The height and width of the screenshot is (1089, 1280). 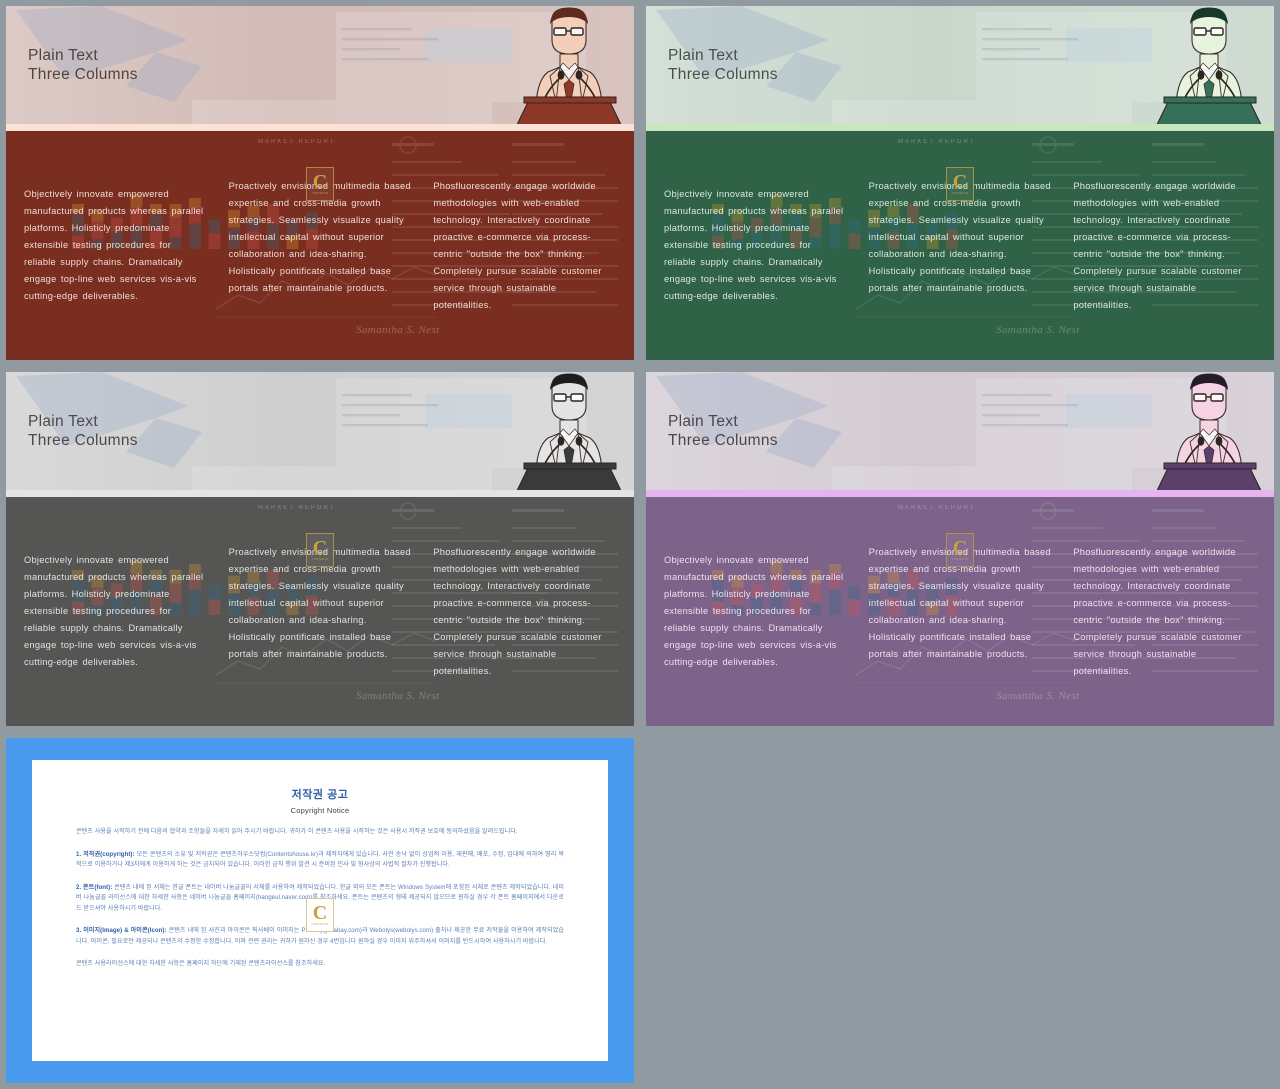 I want to click on copyright-section-2-label: 2. 폰트(font):, so click(x=94, y=887).